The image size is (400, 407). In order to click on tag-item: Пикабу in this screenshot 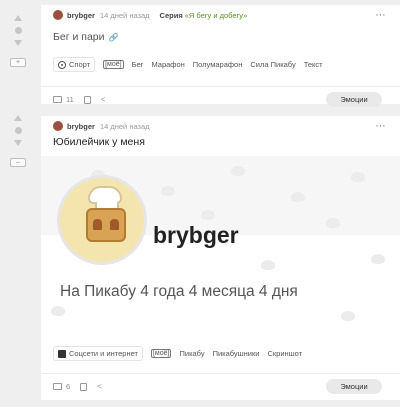, I will do `click(191, 353)`.